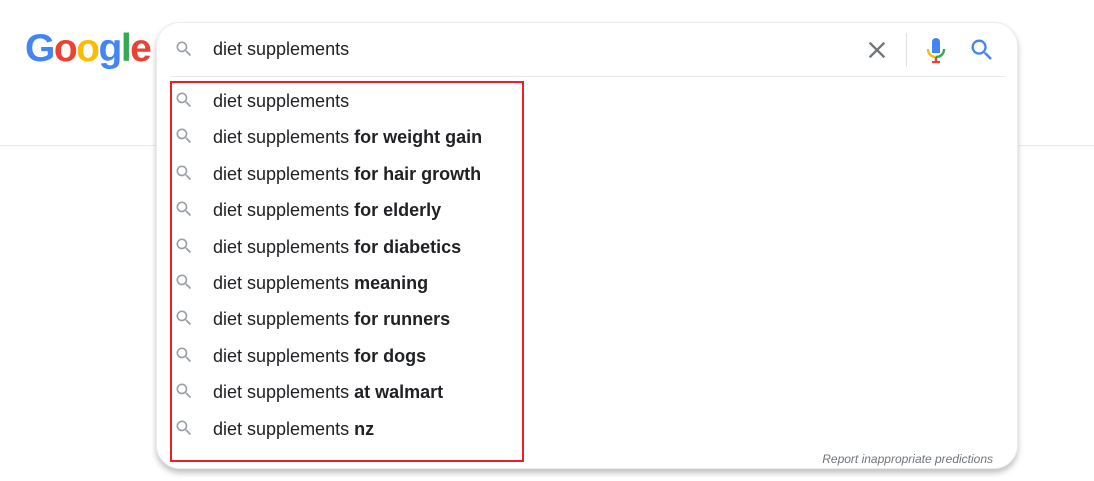 This screenshot has width=1094, height=481. Describe the element at coordinates (399, 392) in the screenshot. I see `suggestion-completion: at walmart` at that location.